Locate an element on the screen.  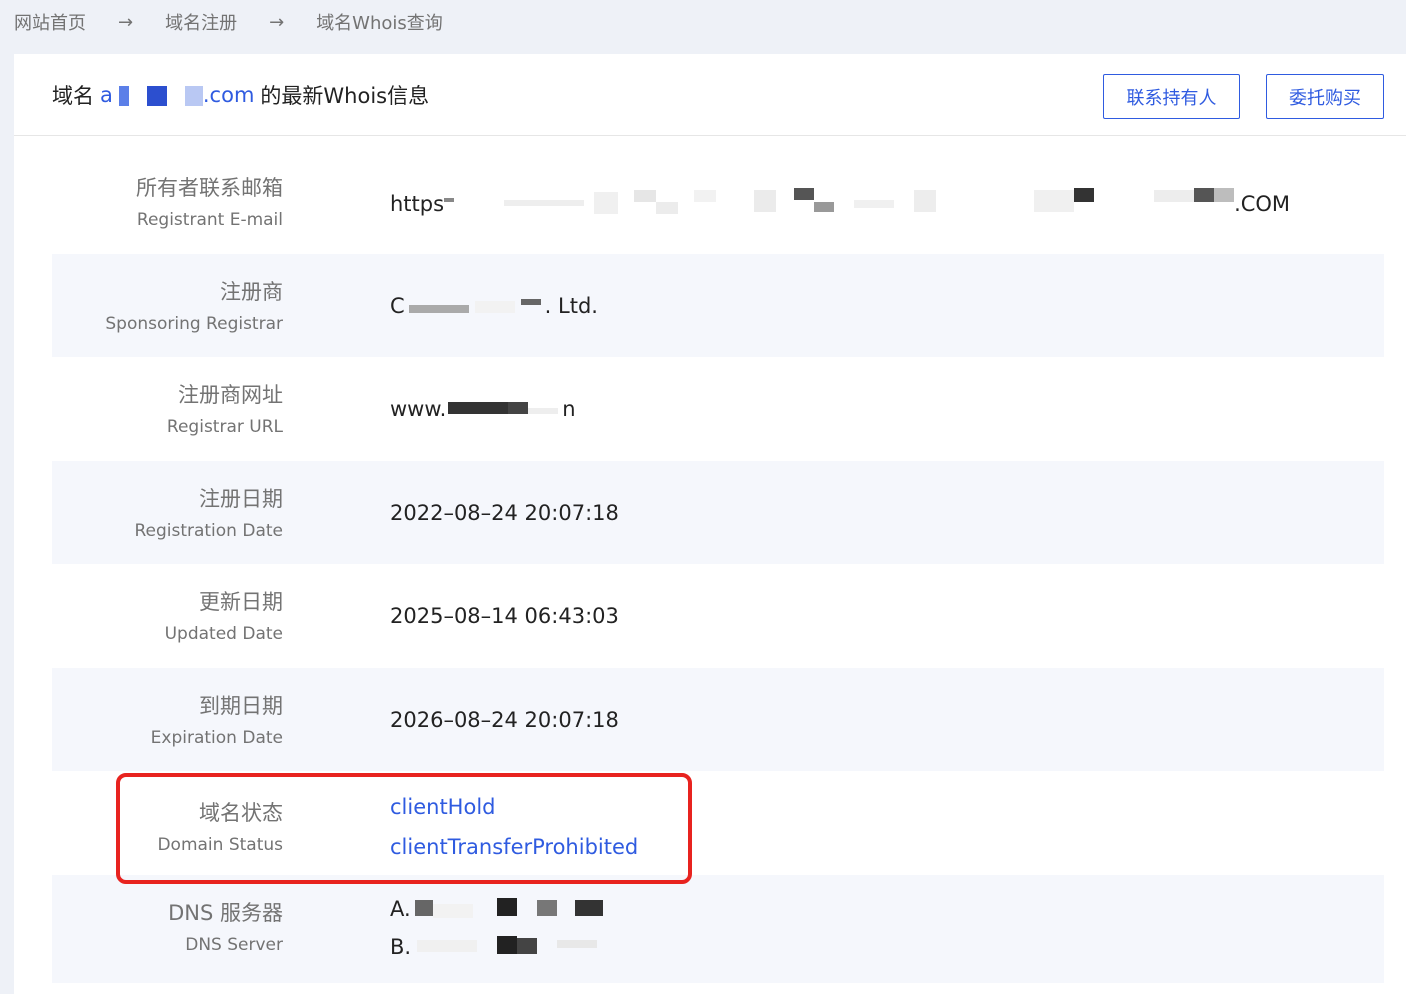
row-label: DNS 服务器 DNS Server is located at coordinates (225, 926).